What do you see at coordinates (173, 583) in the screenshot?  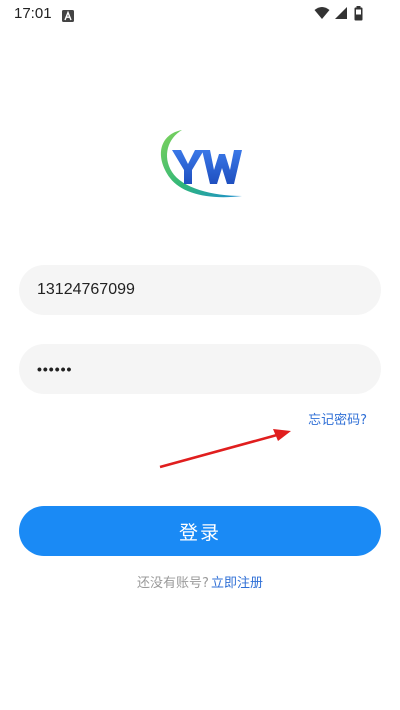 I see `register-prompt: 还没有账号?` at bounding box center [173, 583].